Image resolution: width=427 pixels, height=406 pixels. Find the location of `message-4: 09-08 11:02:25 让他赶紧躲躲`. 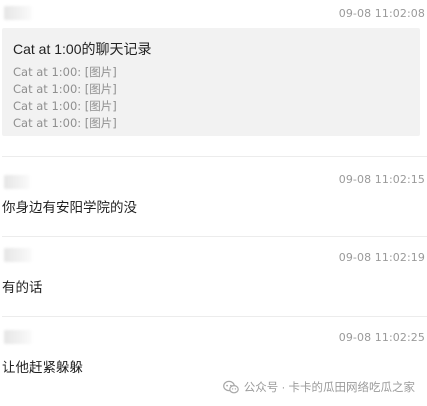

message-4: 09-08 11:02:25 让他赶紧躲躲 is located at coordinates (213, 348).